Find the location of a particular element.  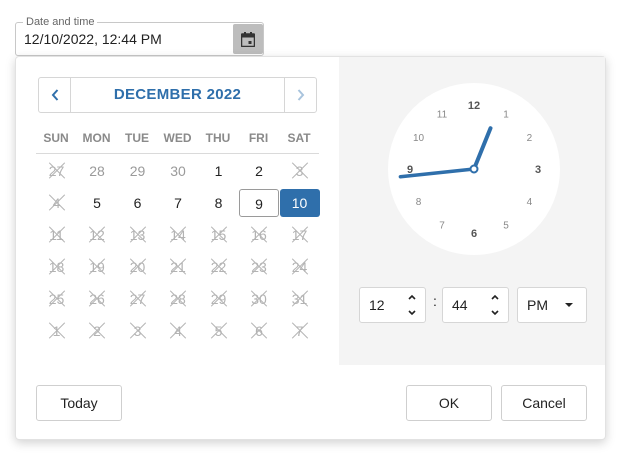

clock-number: 7 is located at coordinates (442, 225).